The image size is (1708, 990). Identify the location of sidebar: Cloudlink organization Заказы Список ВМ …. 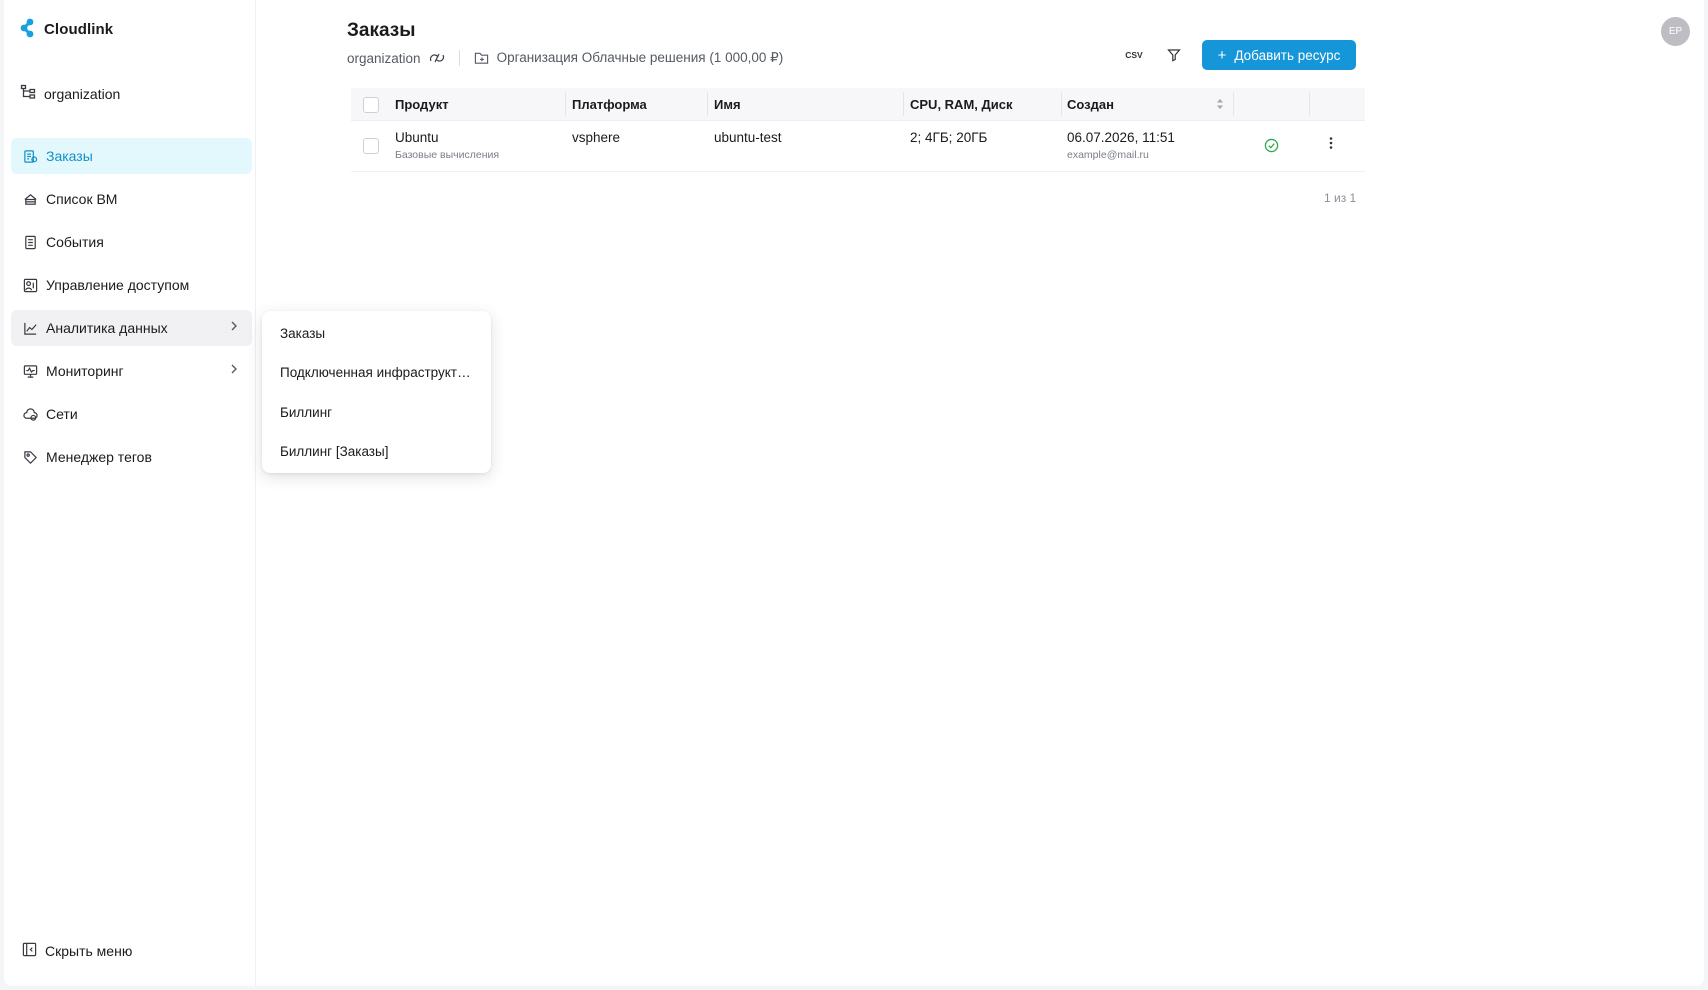
(130, 493).